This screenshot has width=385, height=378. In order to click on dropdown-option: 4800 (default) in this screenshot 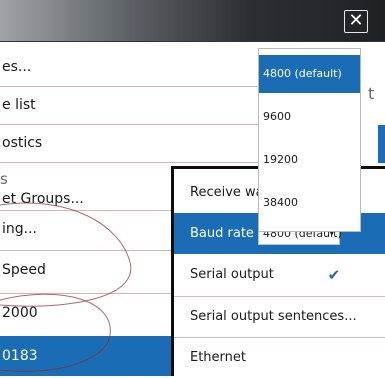, I will do `click(309, 74)`.